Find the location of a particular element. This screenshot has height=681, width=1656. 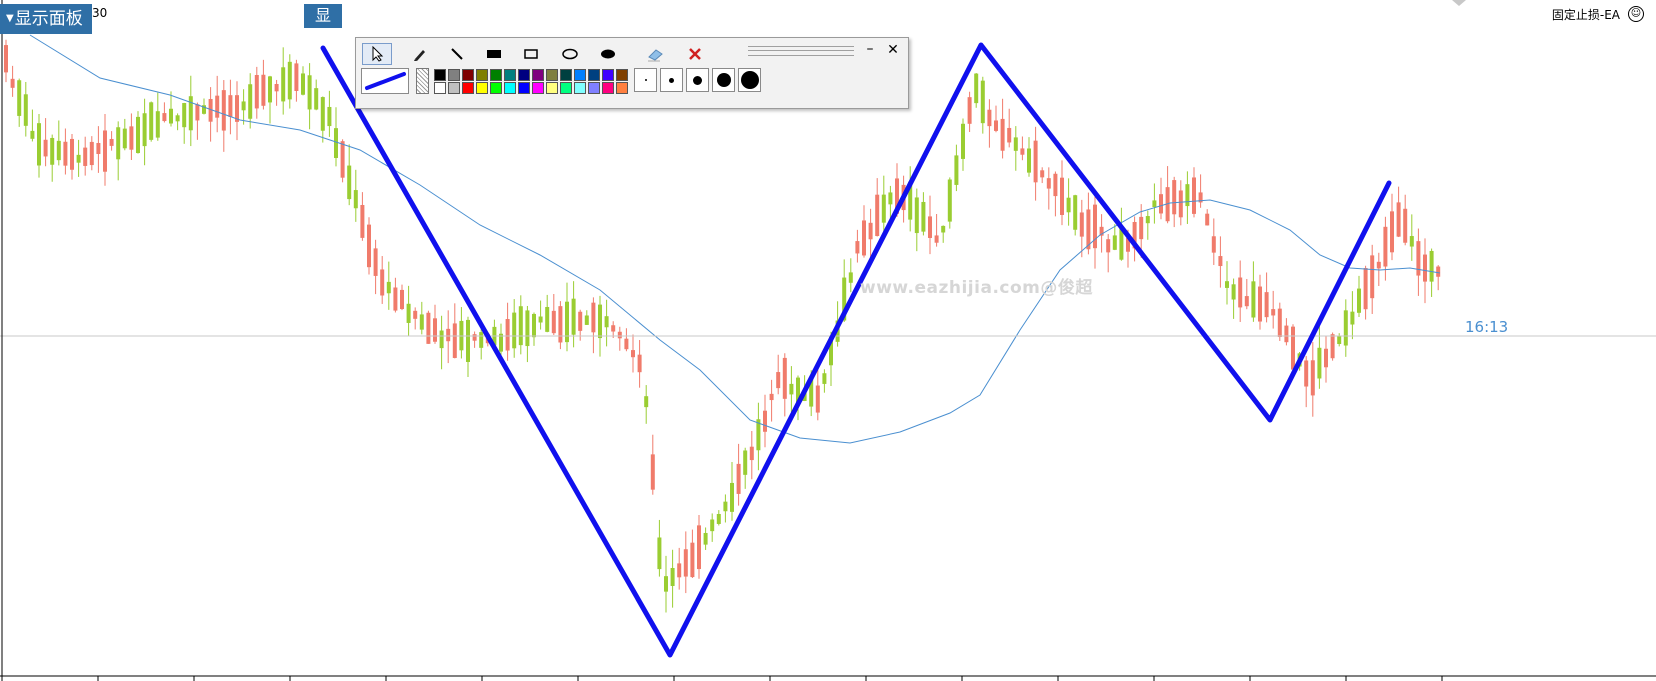

show-button: 显 is located at coordinates (323, 16).